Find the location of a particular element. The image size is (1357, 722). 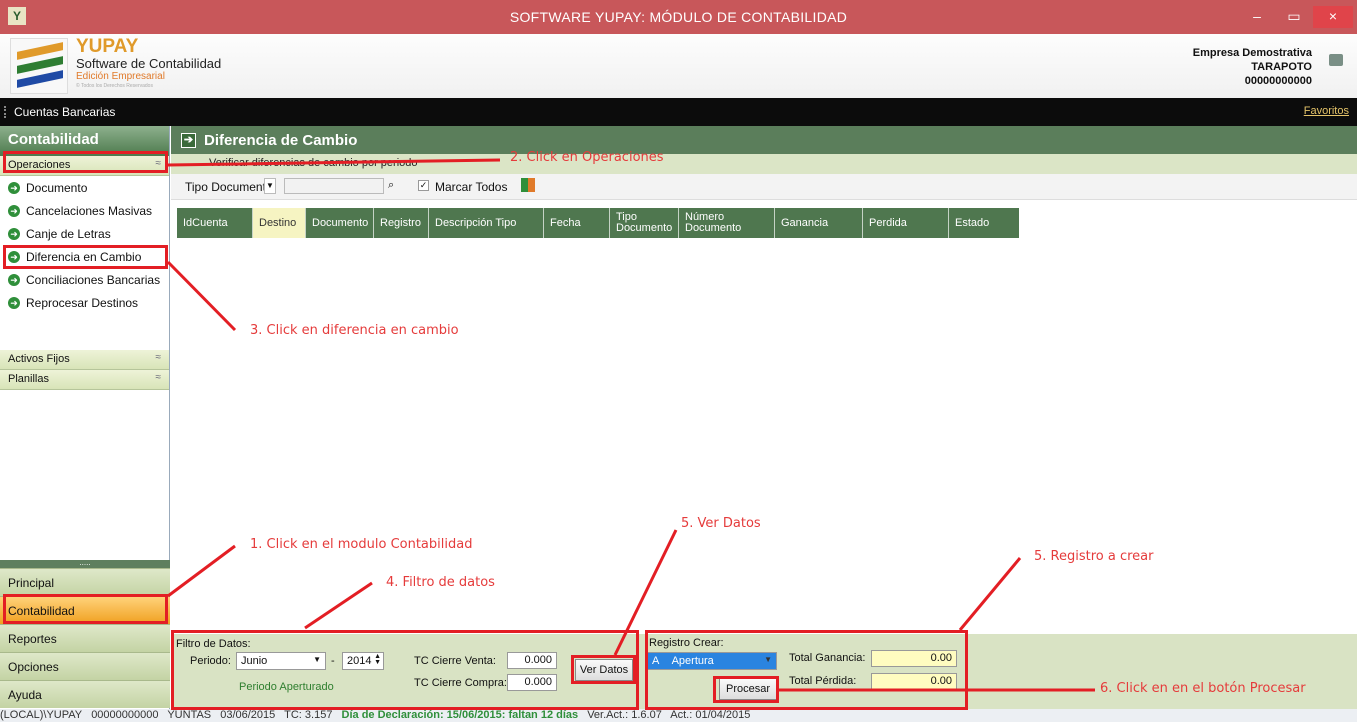

annotation-6: 6. Click en en el botón Procesar is located at coordinates (1203, 688).